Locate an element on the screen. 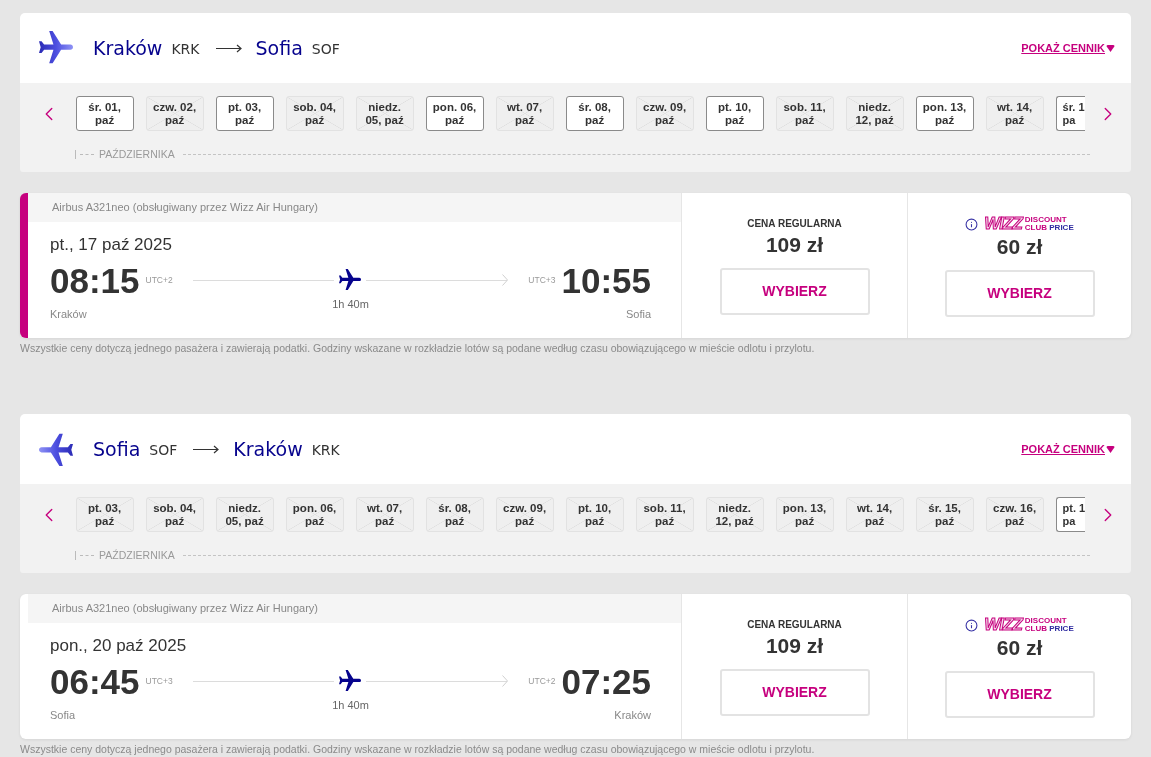 This screenshot has width=1151, height=757. destination-city: Kraków is located at coordinates (268, 449).